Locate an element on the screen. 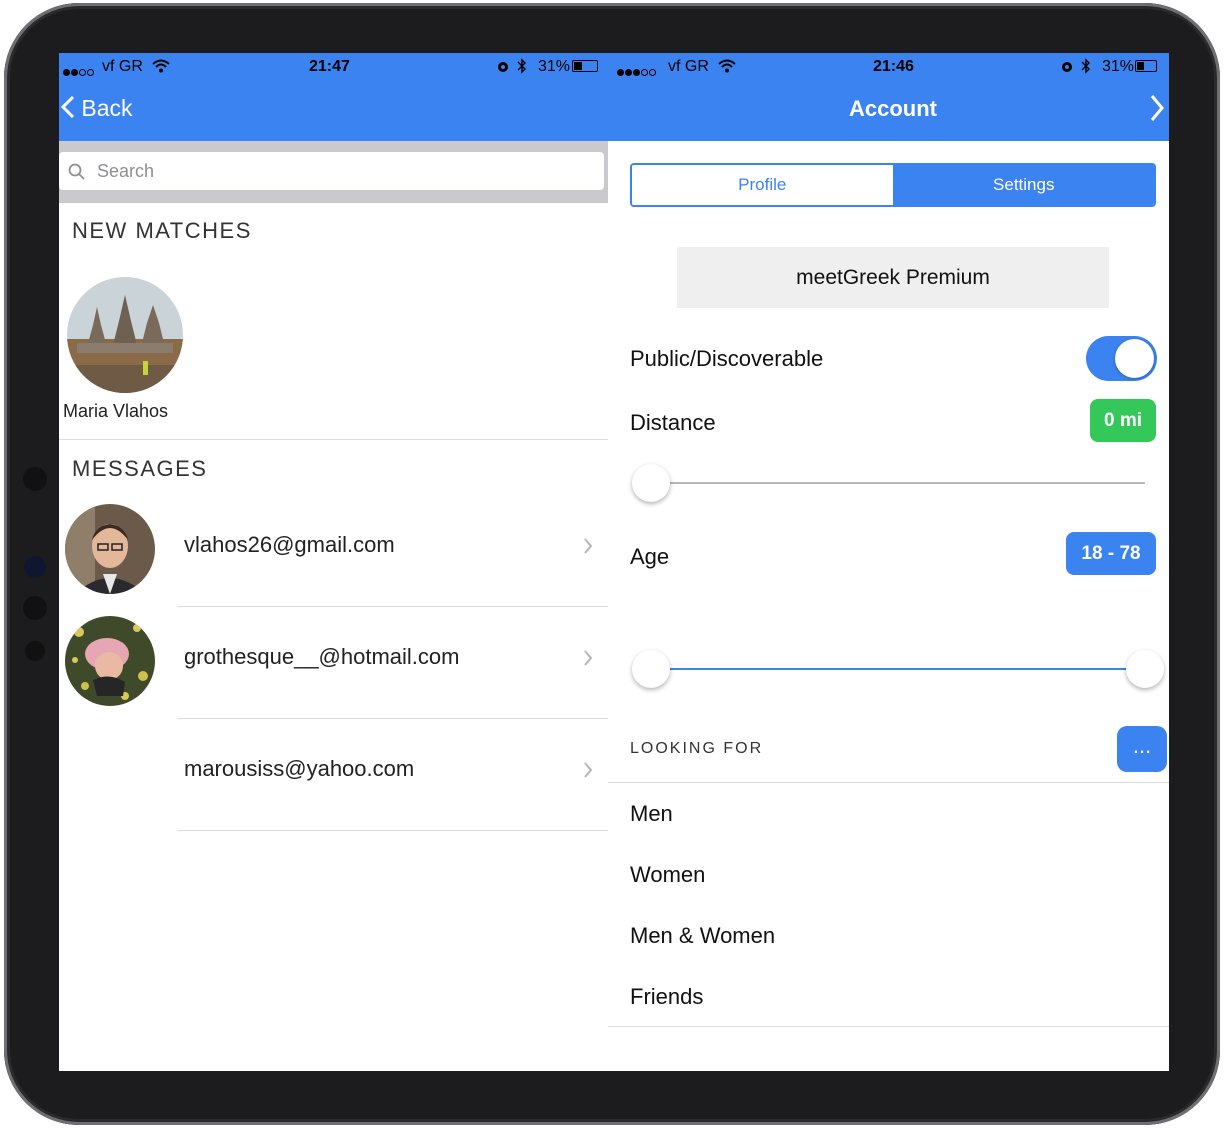 Image resolution: width=1225 pixels, height=1130 pixels. forward-button is located at coordinates (1157, 110).